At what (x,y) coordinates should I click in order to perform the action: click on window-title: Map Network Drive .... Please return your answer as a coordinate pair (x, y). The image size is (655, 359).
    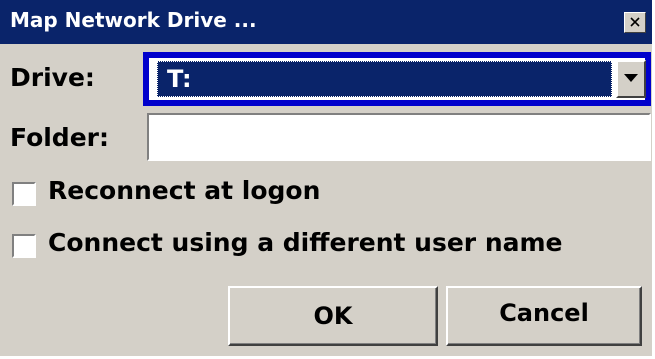
    Looking at the image, I should click on (133, 20).